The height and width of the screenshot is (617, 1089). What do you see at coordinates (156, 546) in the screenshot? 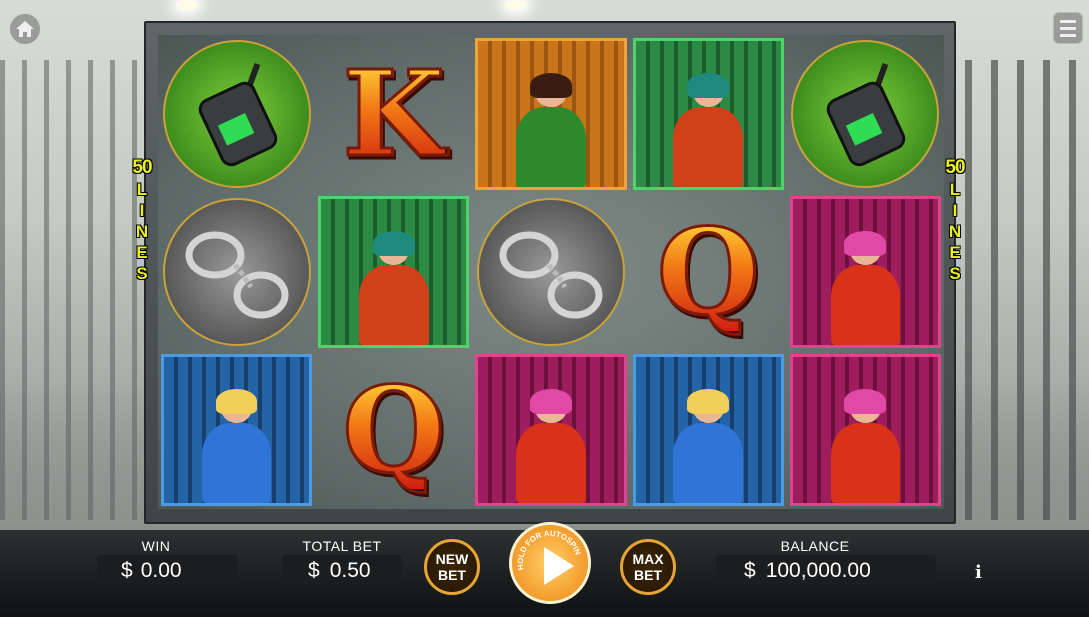
I see `win-label: WIN` at bounding box center [156, 546].